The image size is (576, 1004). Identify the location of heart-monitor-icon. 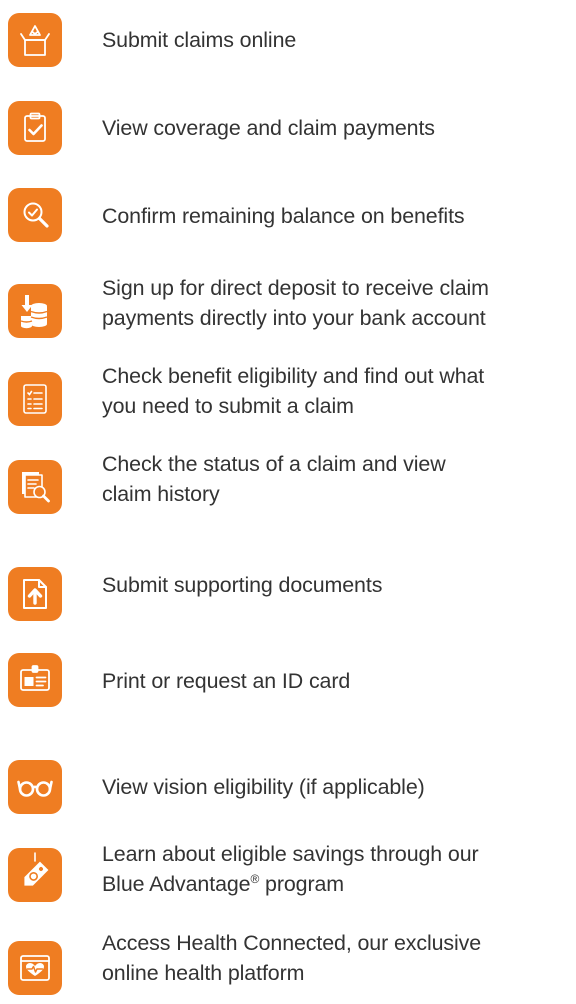
(35, 968).